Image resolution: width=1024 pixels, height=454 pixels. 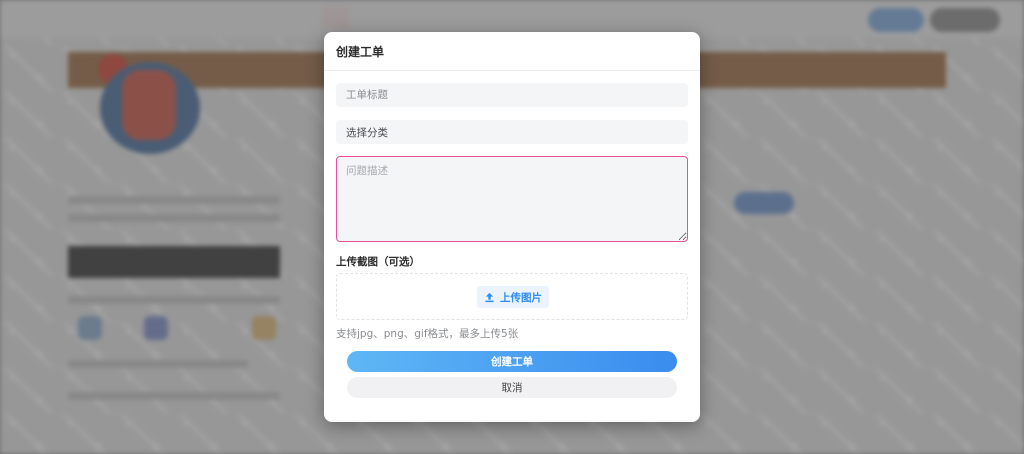 What do you see at coordinates (512, 132) in the screenshot?
I see `category-select: 选择分类` at bounding box center [512, 132].